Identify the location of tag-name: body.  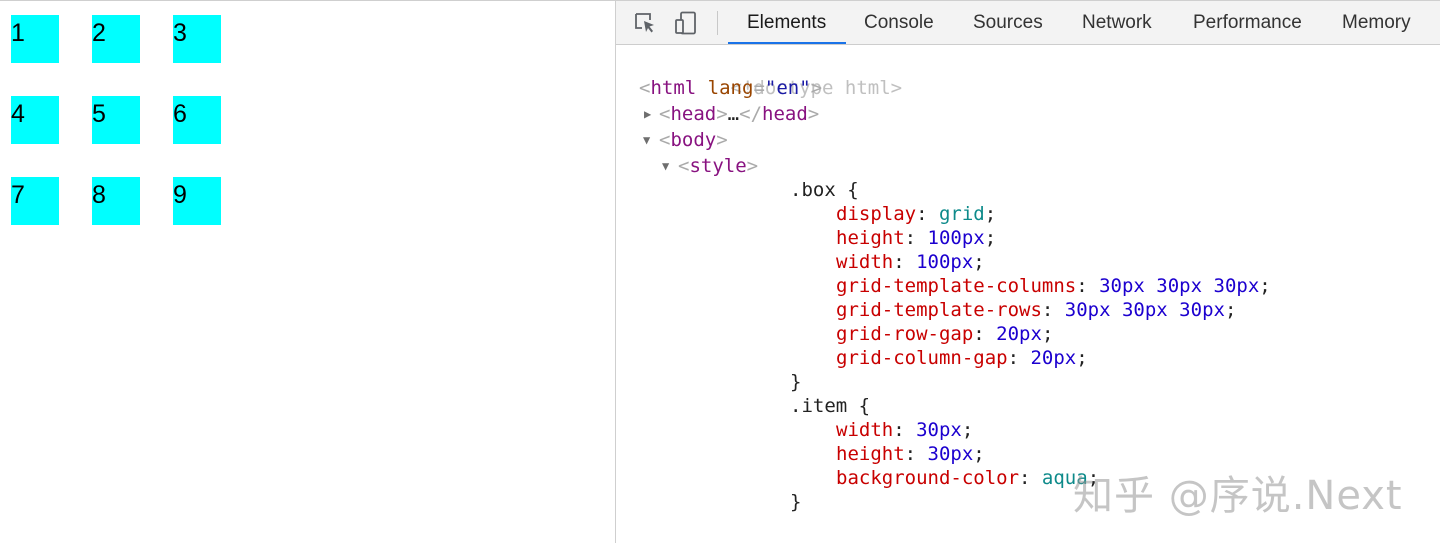
(693, 140).